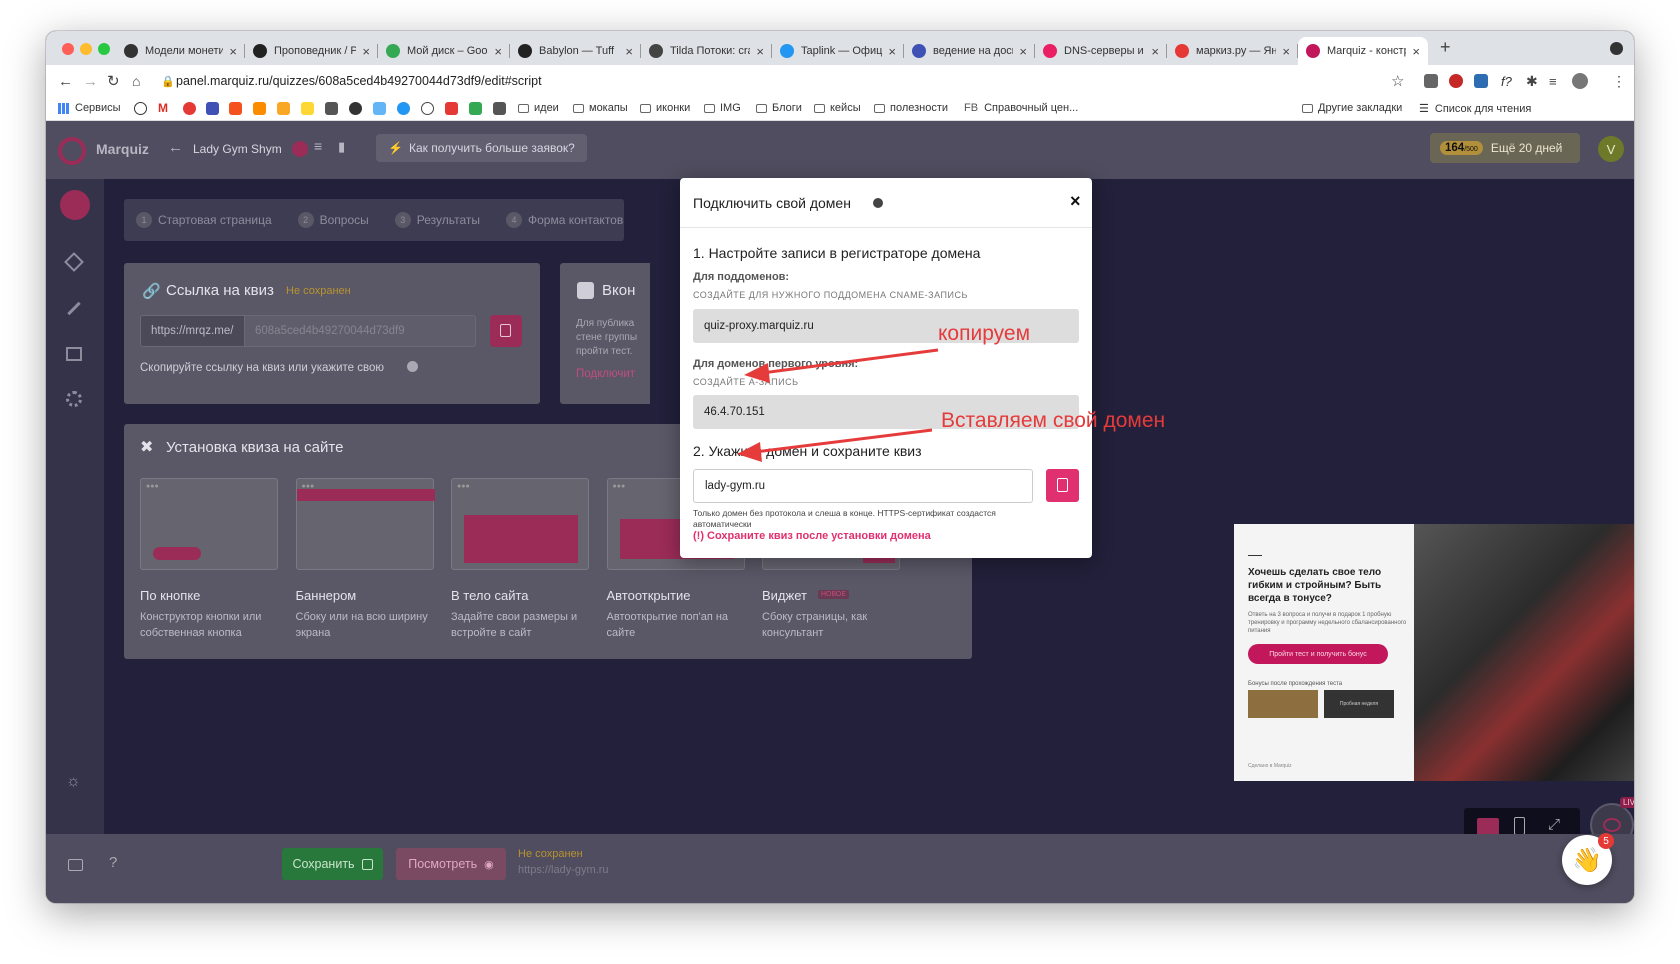 This screenshot has width=1680, height=964. I want to click on circle-icon, so click(355, 108).